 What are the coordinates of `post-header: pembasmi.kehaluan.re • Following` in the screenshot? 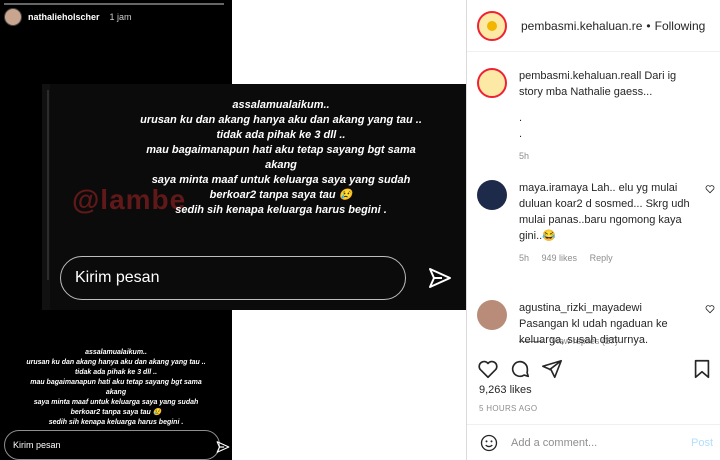 It's located at (593, 26).